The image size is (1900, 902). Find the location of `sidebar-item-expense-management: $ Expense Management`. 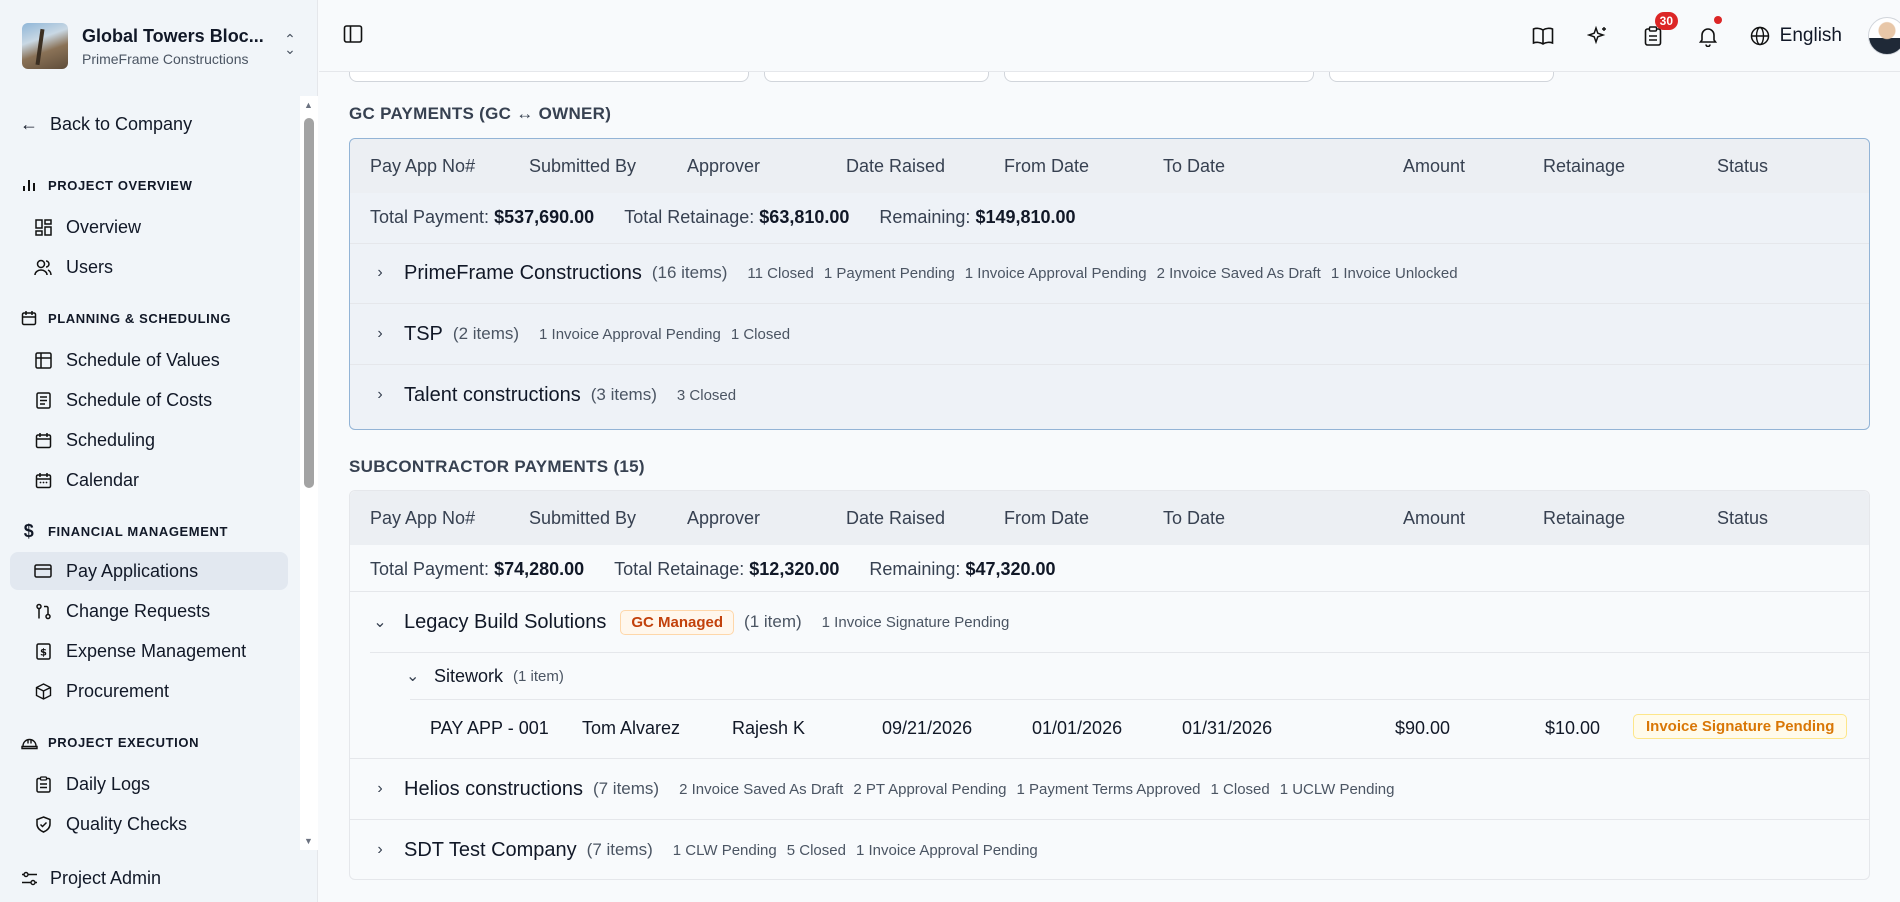

sidebar-item-expense-management: $ Expense Management is located at coordinates (149, 651).